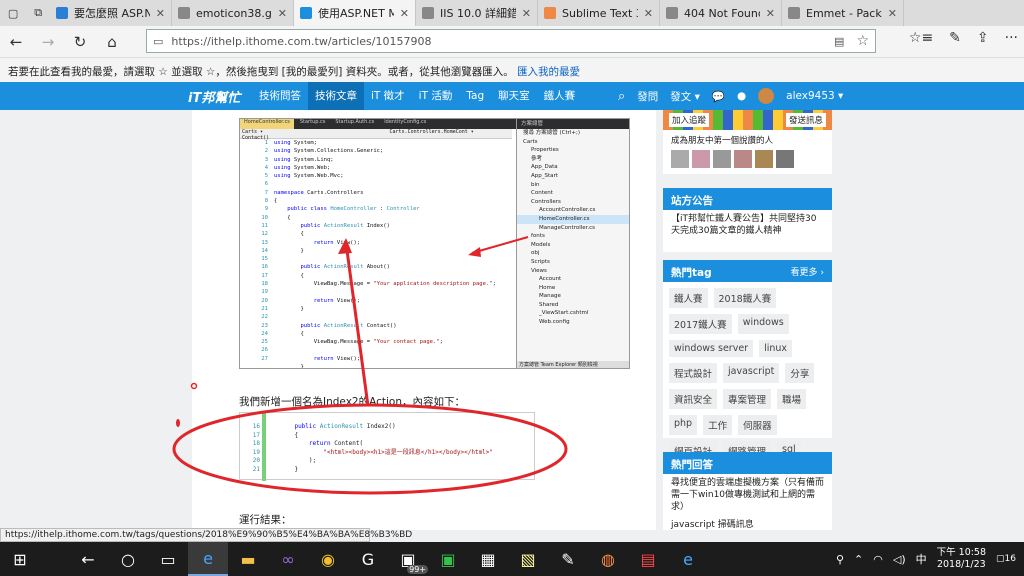 Image resolution: width=1024 pixels, height=576 pixels. Describe the element at coordinates (80, 42) in the screenshot. I see `refresh-button: ↻` at that location.